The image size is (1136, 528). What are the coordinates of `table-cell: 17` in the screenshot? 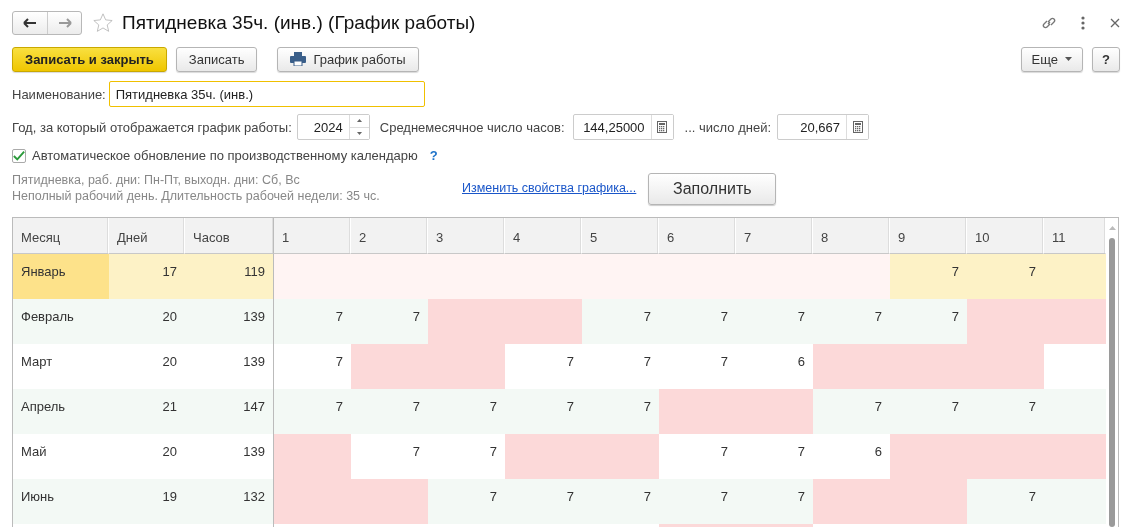 It's located at (147, 276).